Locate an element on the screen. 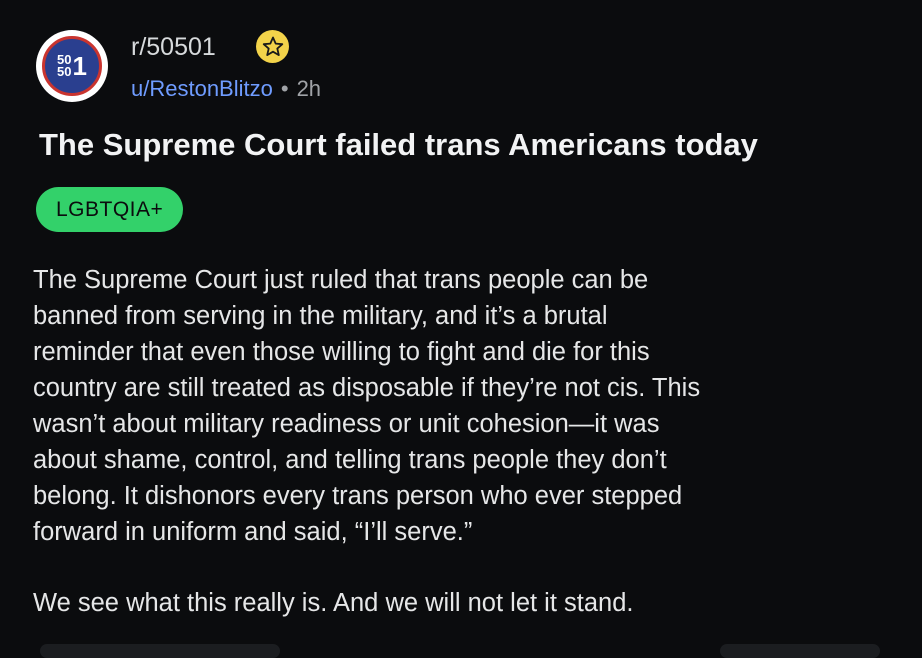 The width and height of the screenshot is (922, 658). action-bar-hint-left is located at coordinates (160, 651).